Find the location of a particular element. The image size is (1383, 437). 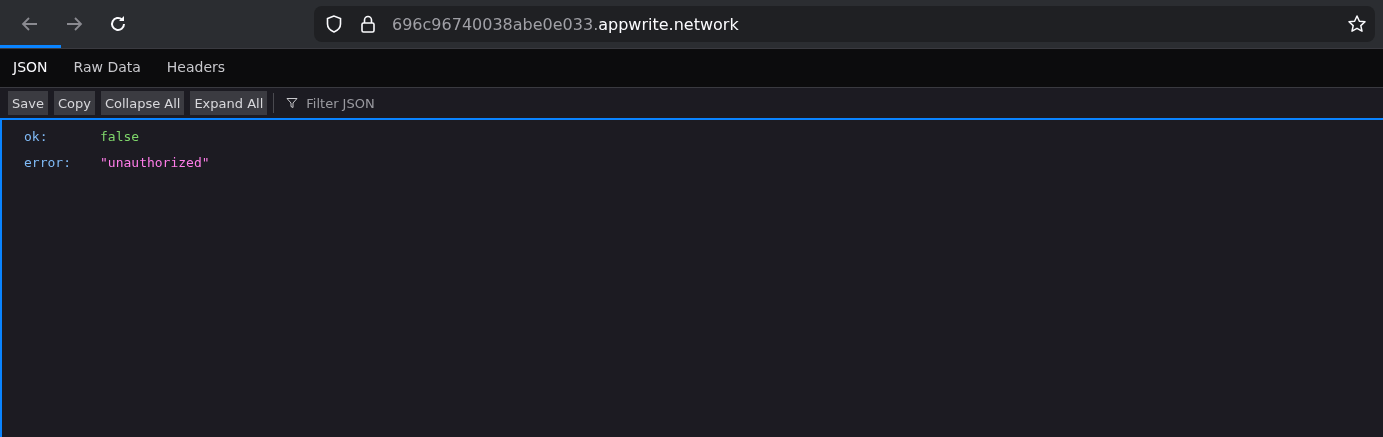

json-key: error: is located at coordinates (62, 162).